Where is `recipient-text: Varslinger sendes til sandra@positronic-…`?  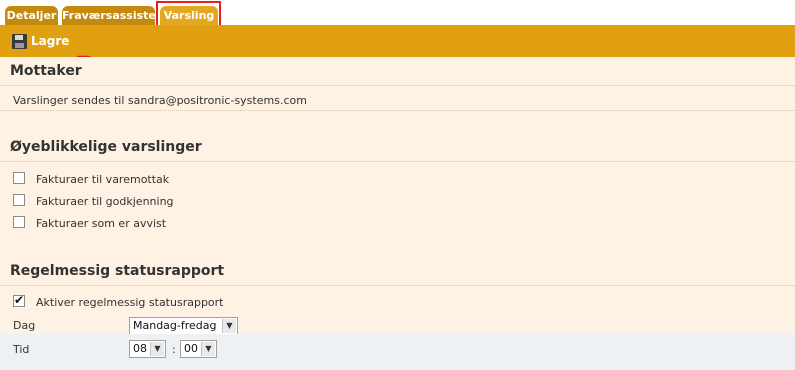
recipient-text: Varslinger sendes til sandra@positronic-… is located at coordinates (160, 100).